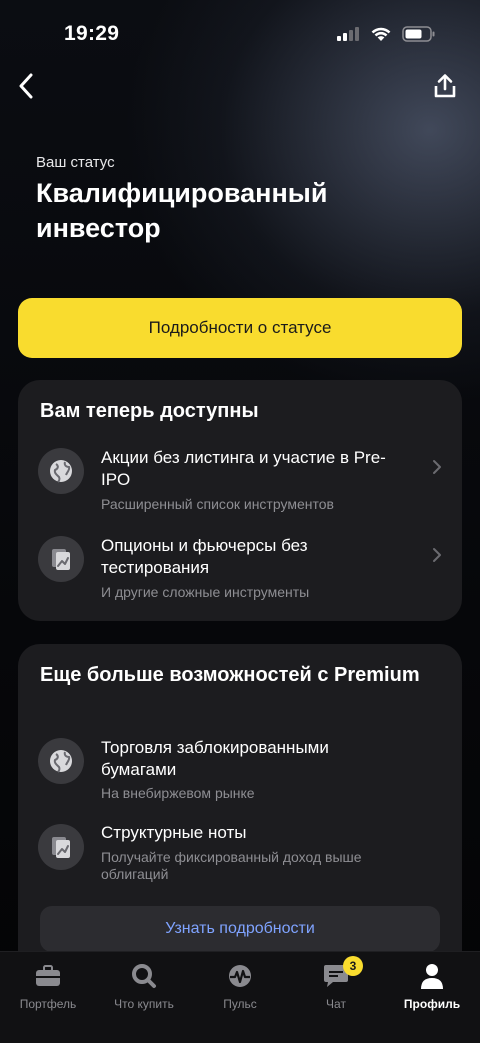 The width and height of the screenshot is (480, 1043). I want to click on item-subtitle: Расширенный список инструментов, so click(217, 504).